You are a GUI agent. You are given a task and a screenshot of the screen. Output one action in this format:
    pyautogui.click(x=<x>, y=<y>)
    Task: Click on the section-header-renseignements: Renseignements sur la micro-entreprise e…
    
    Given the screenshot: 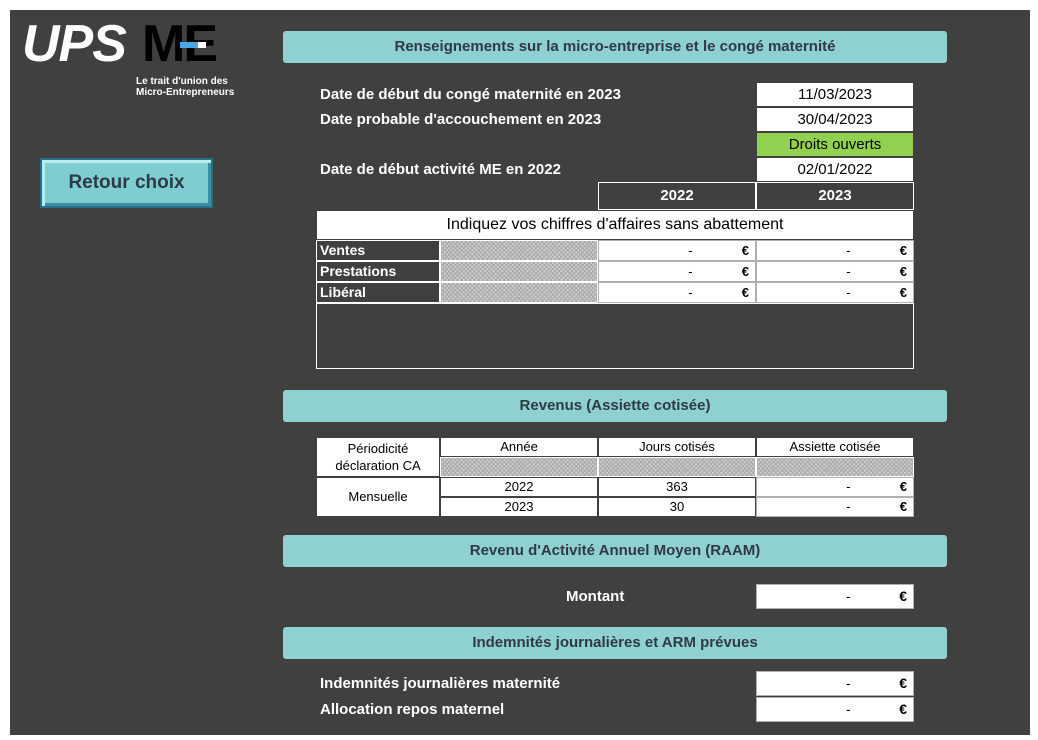 What is the action you would take?
    pyautogui.click(x=615, y=47)
    